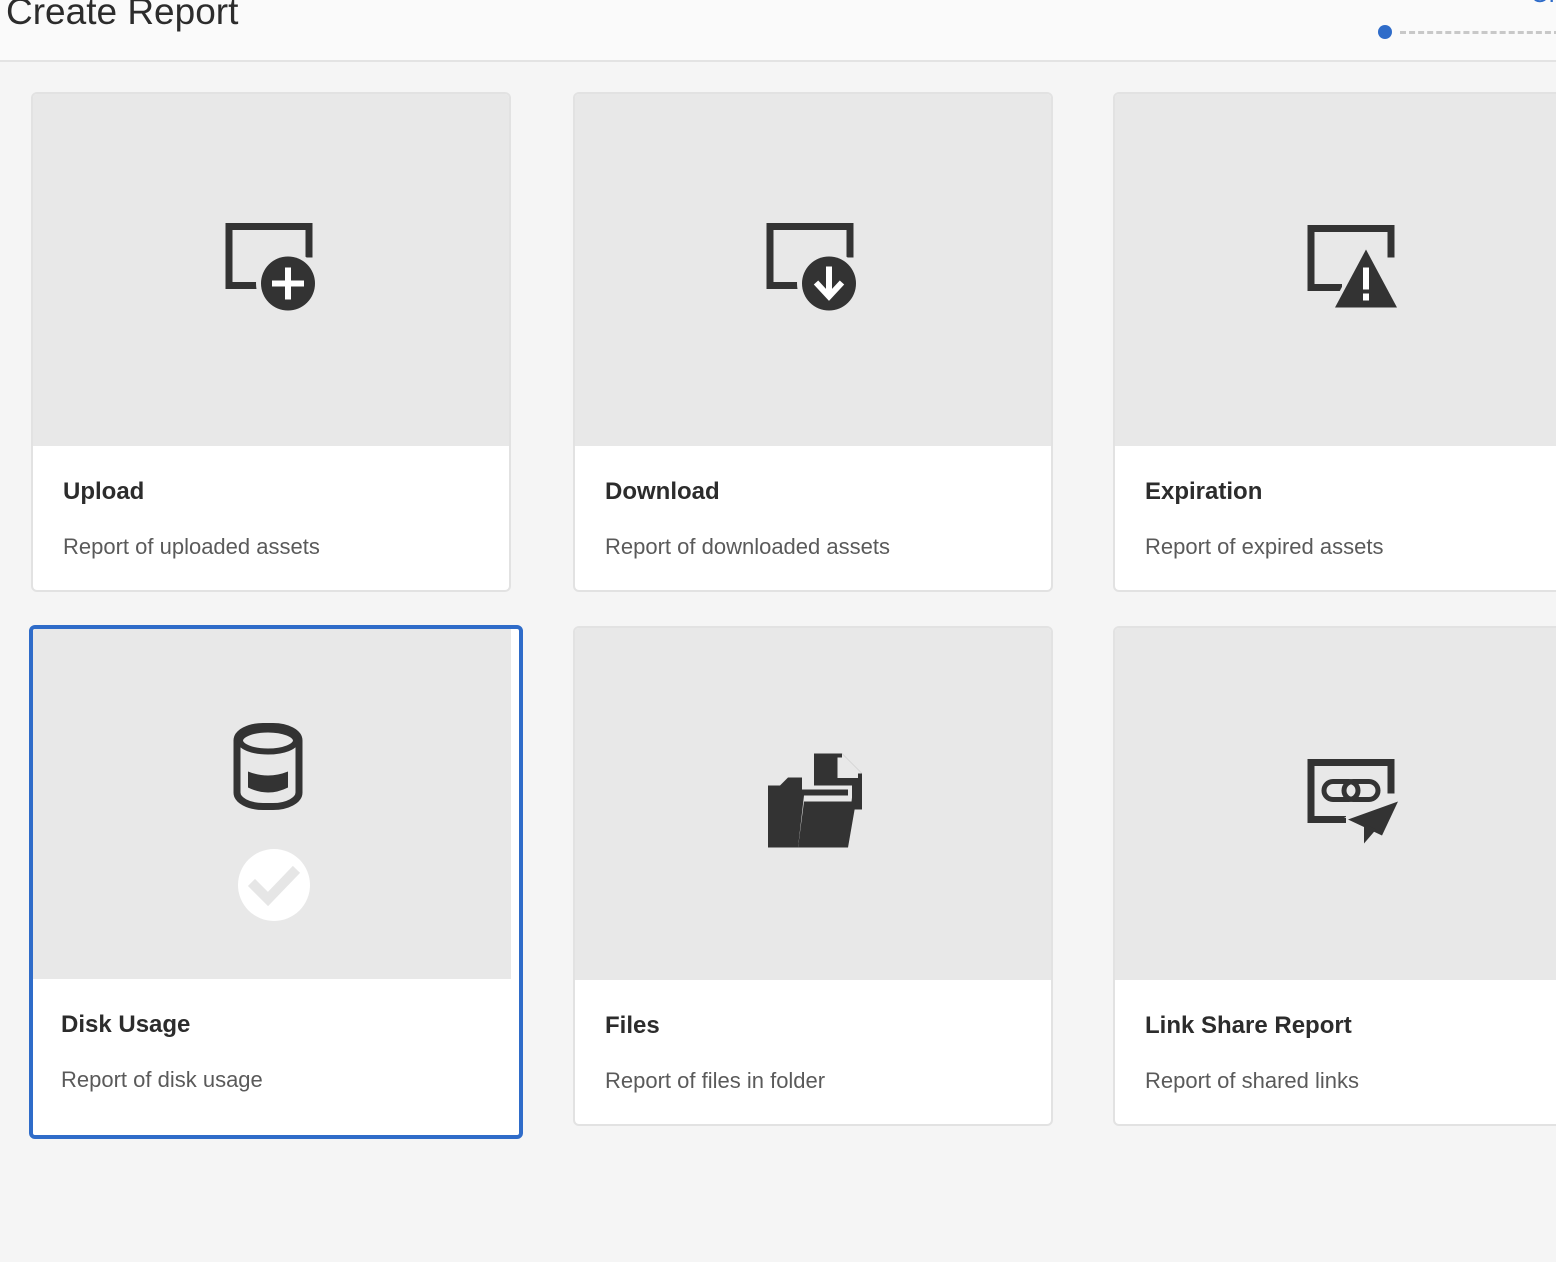  What do you see at coordinates (632, 1025) in the screenshot?
I see `card-title: Files` at bounding box center [632, 1025].